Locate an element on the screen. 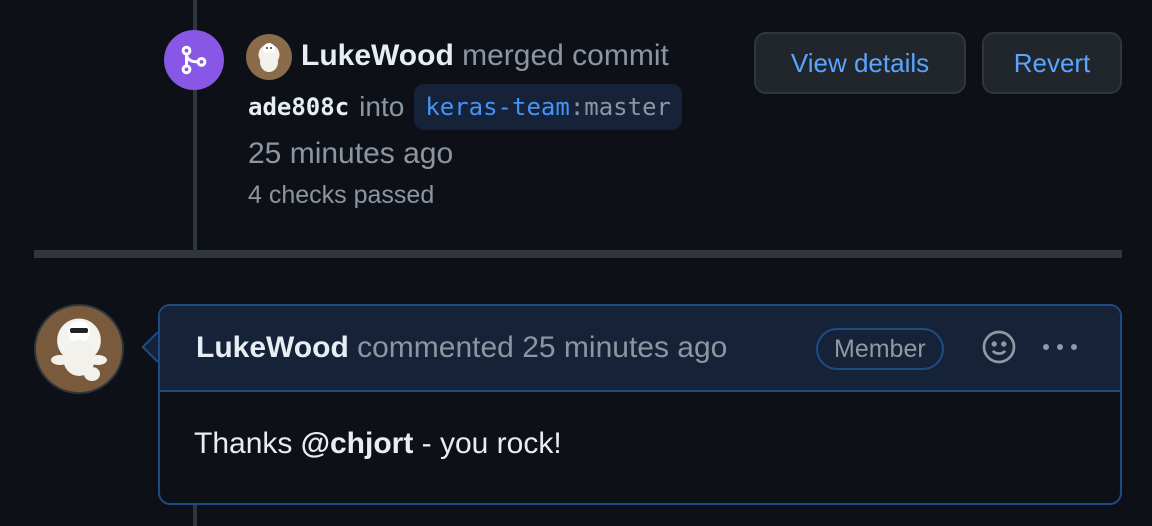  comment-header: LukeWood commented 25 minutes ago Member is located at coordinates (640, 349).